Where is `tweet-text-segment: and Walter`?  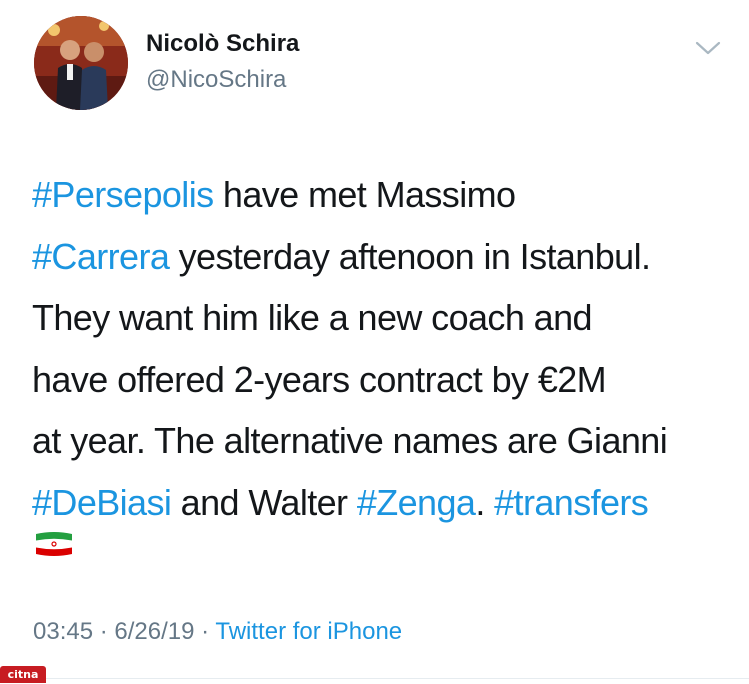
tweet-text-segment: and Walter is located at coordinates (264, 502).